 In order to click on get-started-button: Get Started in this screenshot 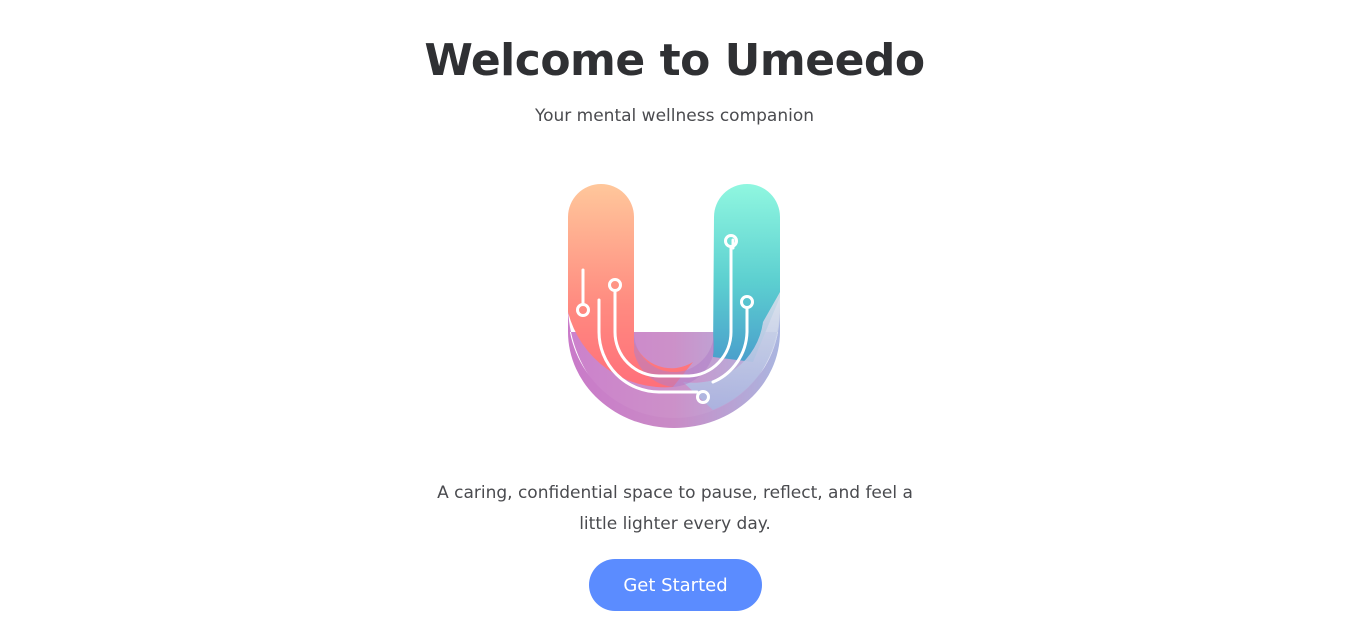, I will do `click(675, 585)`.